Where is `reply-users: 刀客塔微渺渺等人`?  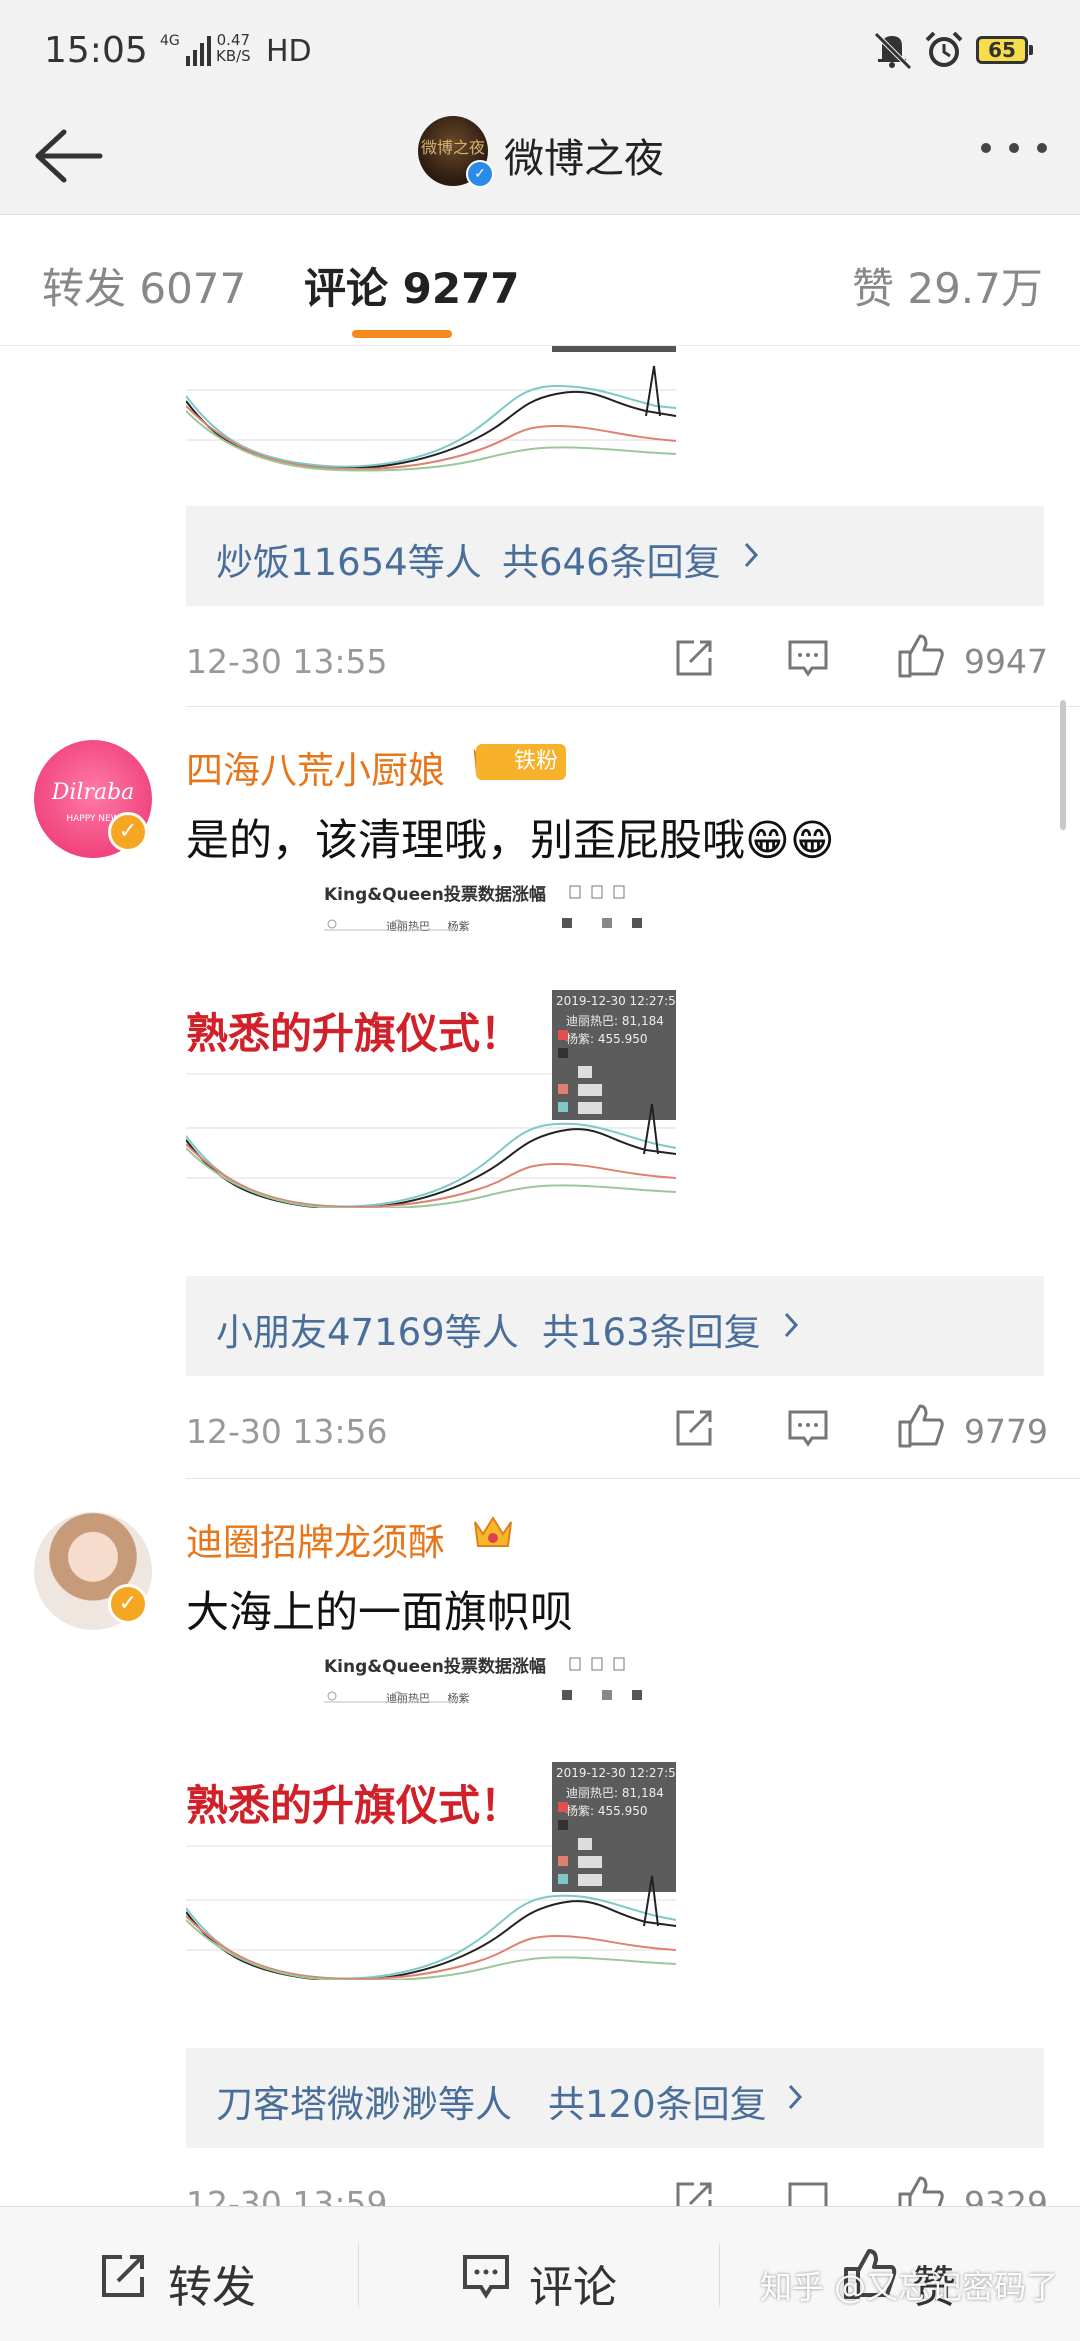
reply-users: 刀客塔微渺渺等人 is located at coordinates (364, 2104).